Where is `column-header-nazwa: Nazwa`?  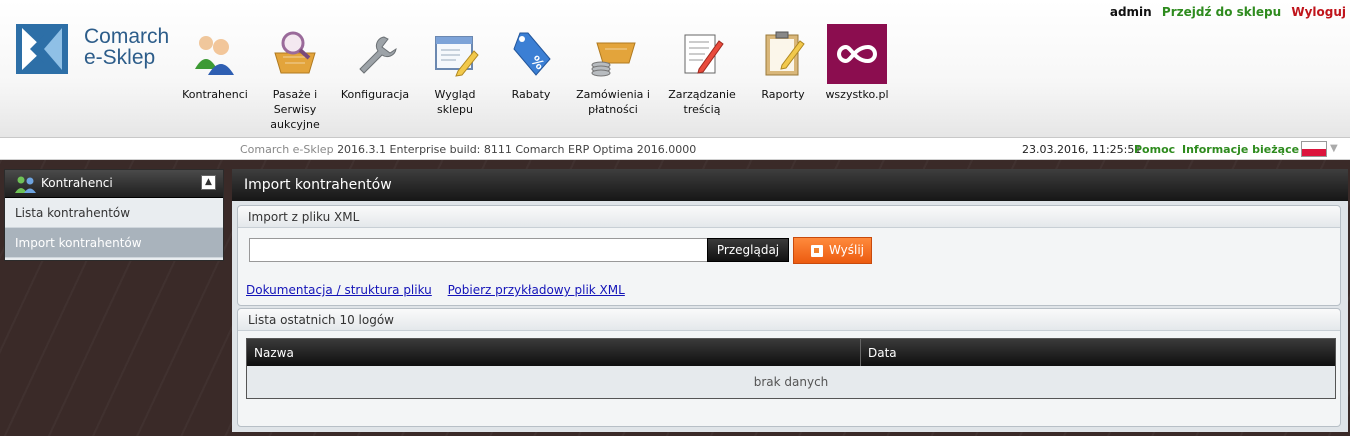 column-header-nazwa: Nazwa is located at coordinates (274, 353).